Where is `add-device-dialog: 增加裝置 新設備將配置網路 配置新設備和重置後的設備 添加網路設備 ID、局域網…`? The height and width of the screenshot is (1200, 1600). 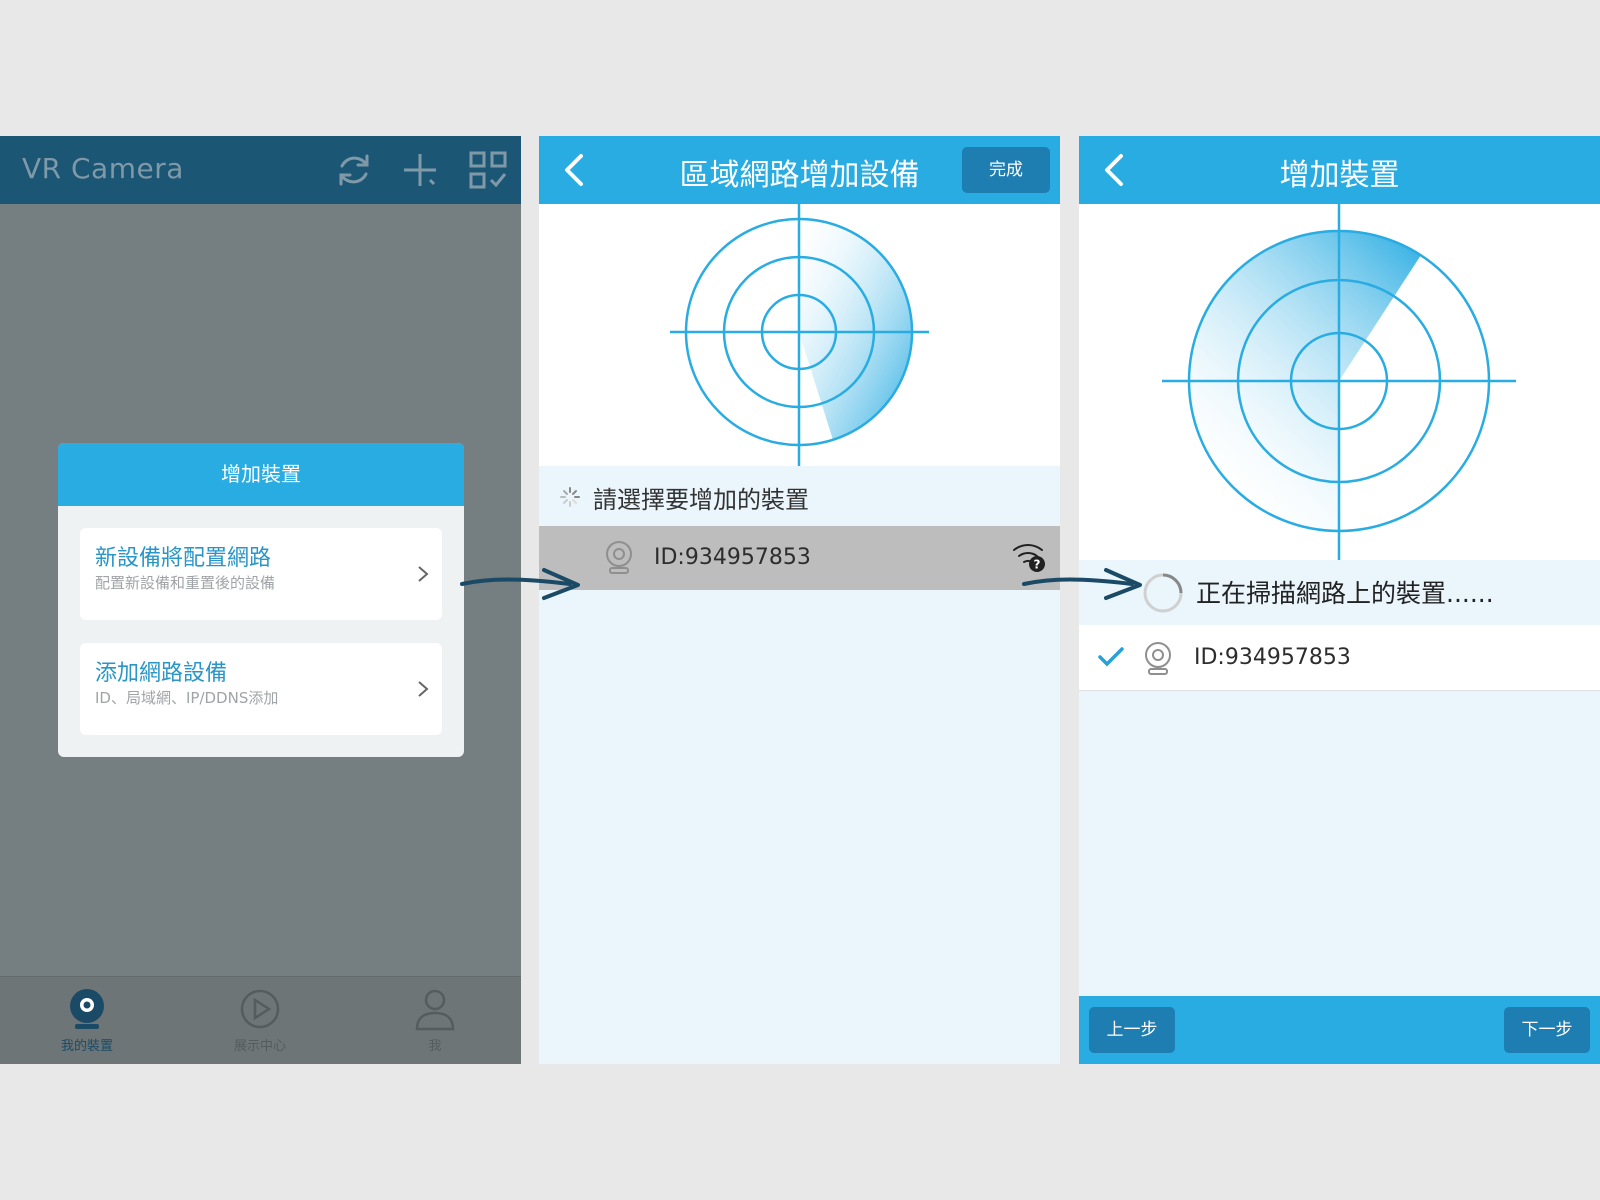 add-device-dialog: 增加裝置 新設備將配置網路 配置新設備和重置後的設備 添加網路設備 ID、局域網… is located at coordinates (261, 600).